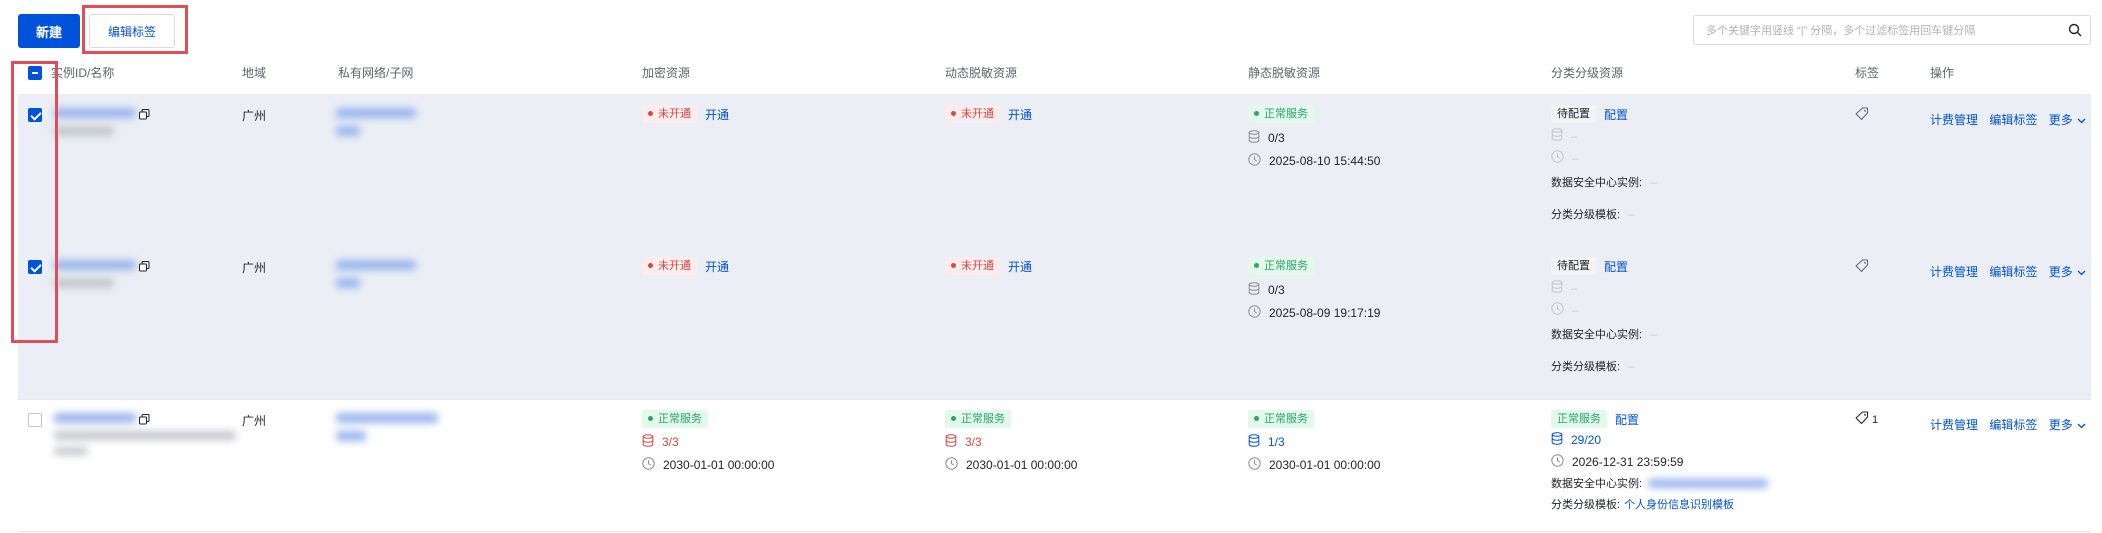  What do you see at coordinates (1942, 73) in the screenshot?
I see `col-ops: 操作` at bounding box center [1942, 73].